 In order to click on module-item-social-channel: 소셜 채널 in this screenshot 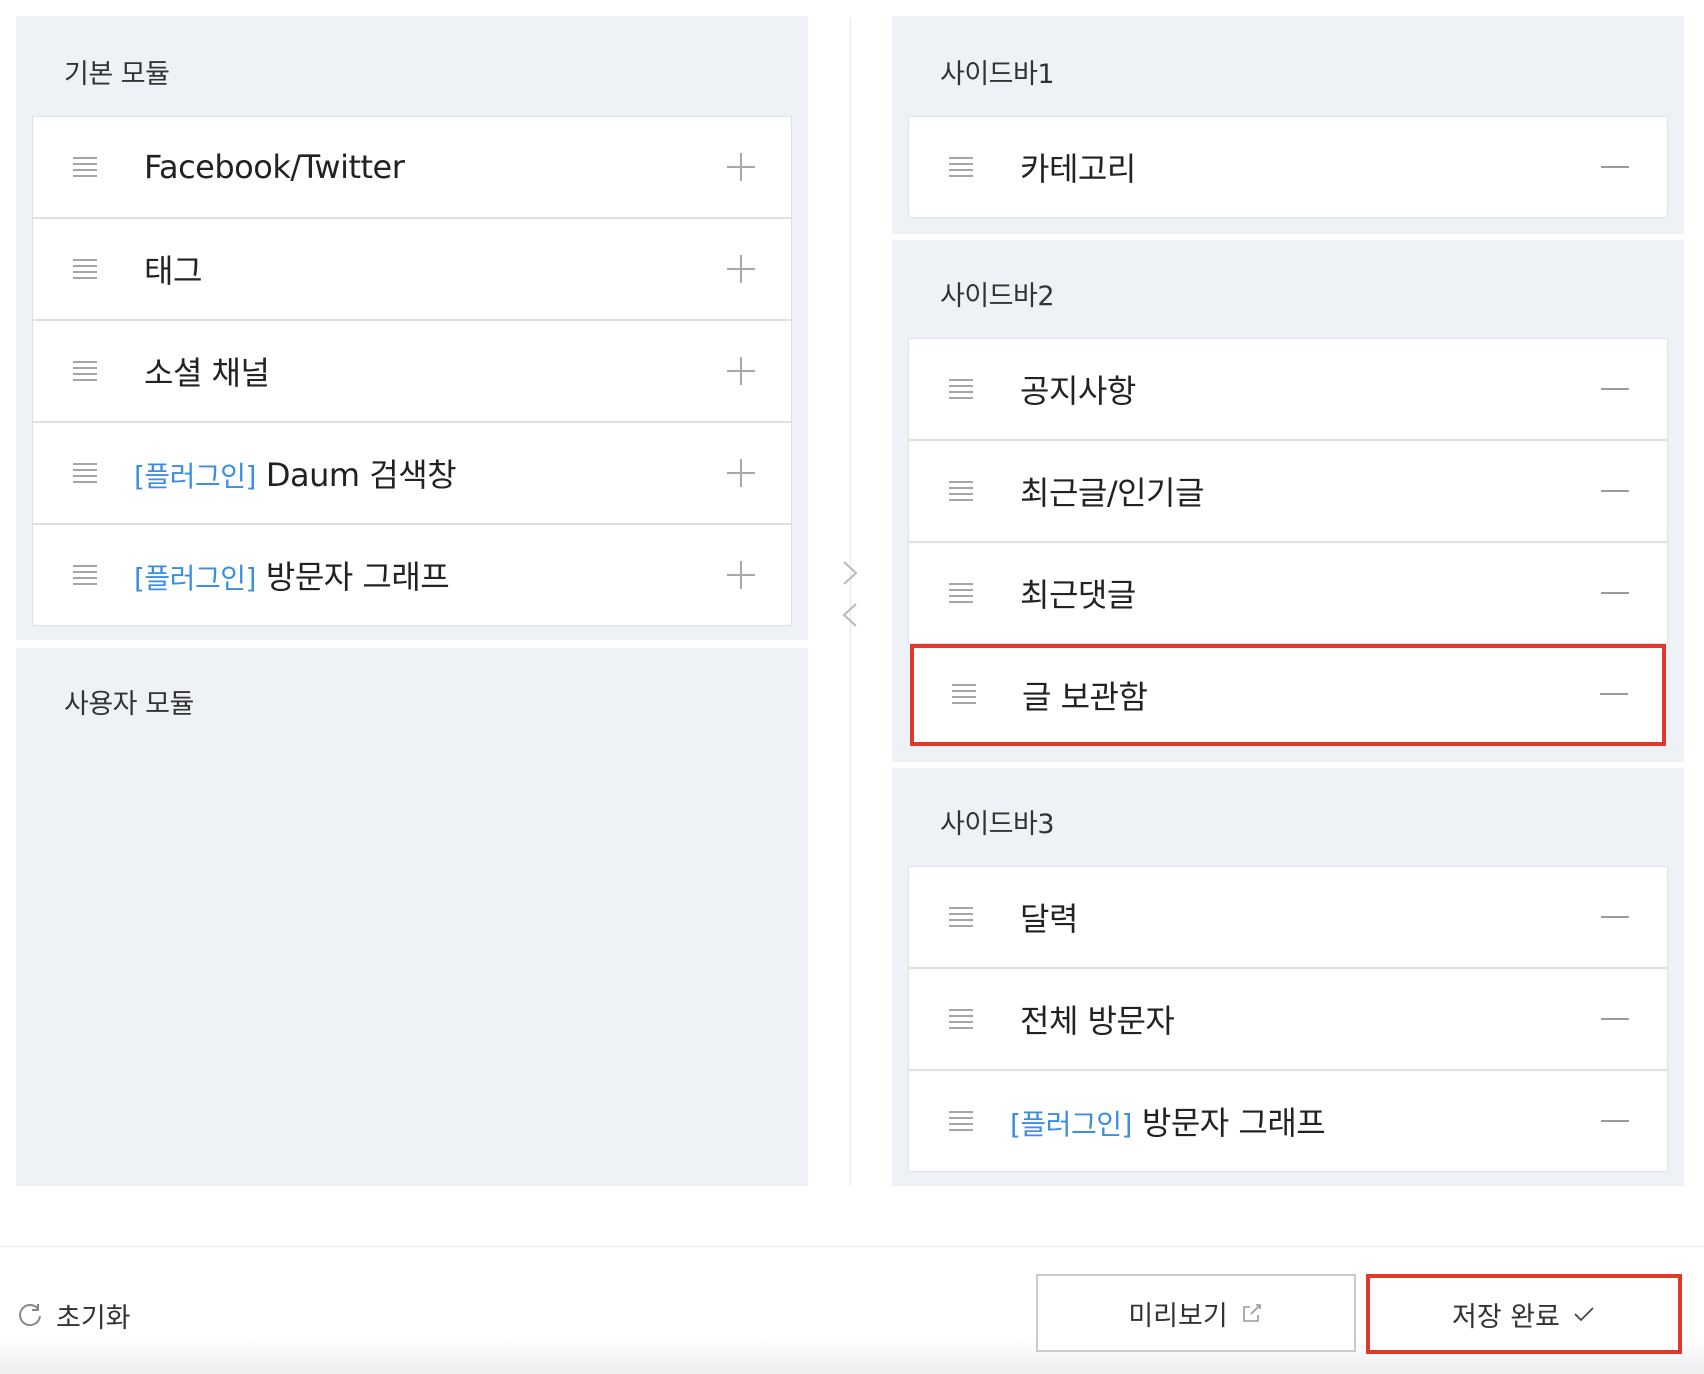, I will do `click(412, 371)`.